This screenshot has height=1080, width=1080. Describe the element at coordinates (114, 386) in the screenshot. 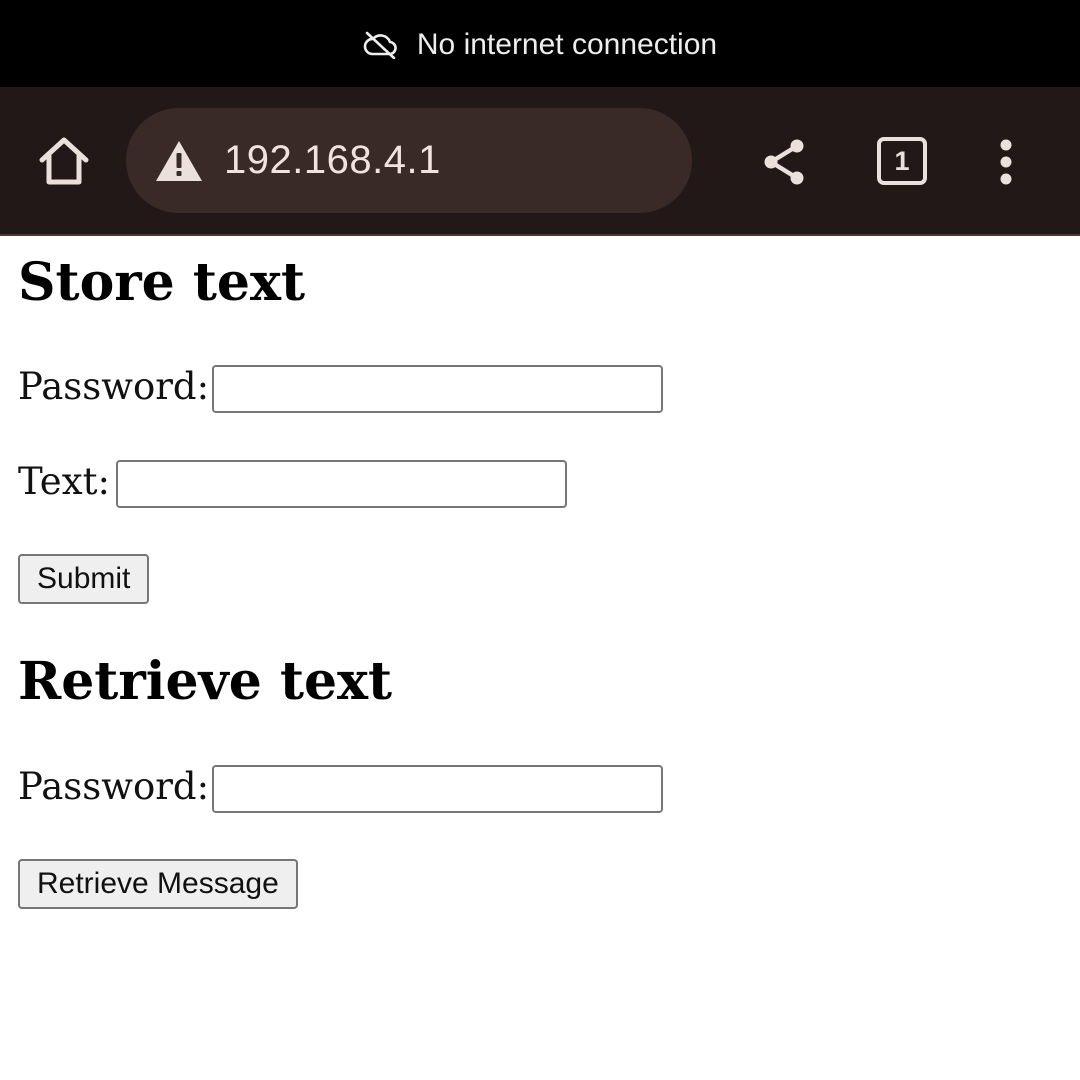

I see `store-password-label: Password:` at that location.